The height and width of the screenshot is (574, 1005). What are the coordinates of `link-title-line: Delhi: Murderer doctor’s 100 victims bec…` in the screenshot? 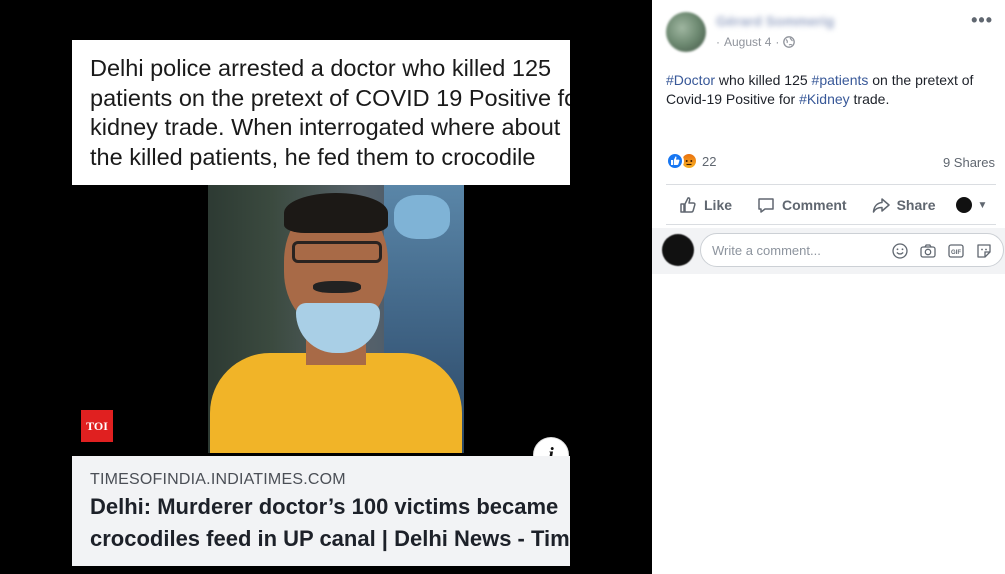 It's located at (324, 506).